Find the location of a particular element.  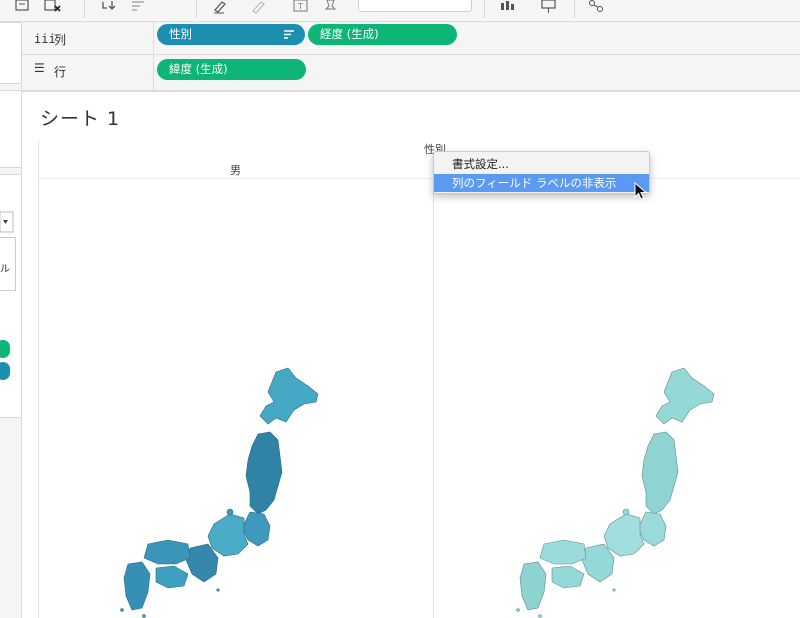

mouse-cursor-icon is located at coordinates (641, 191).